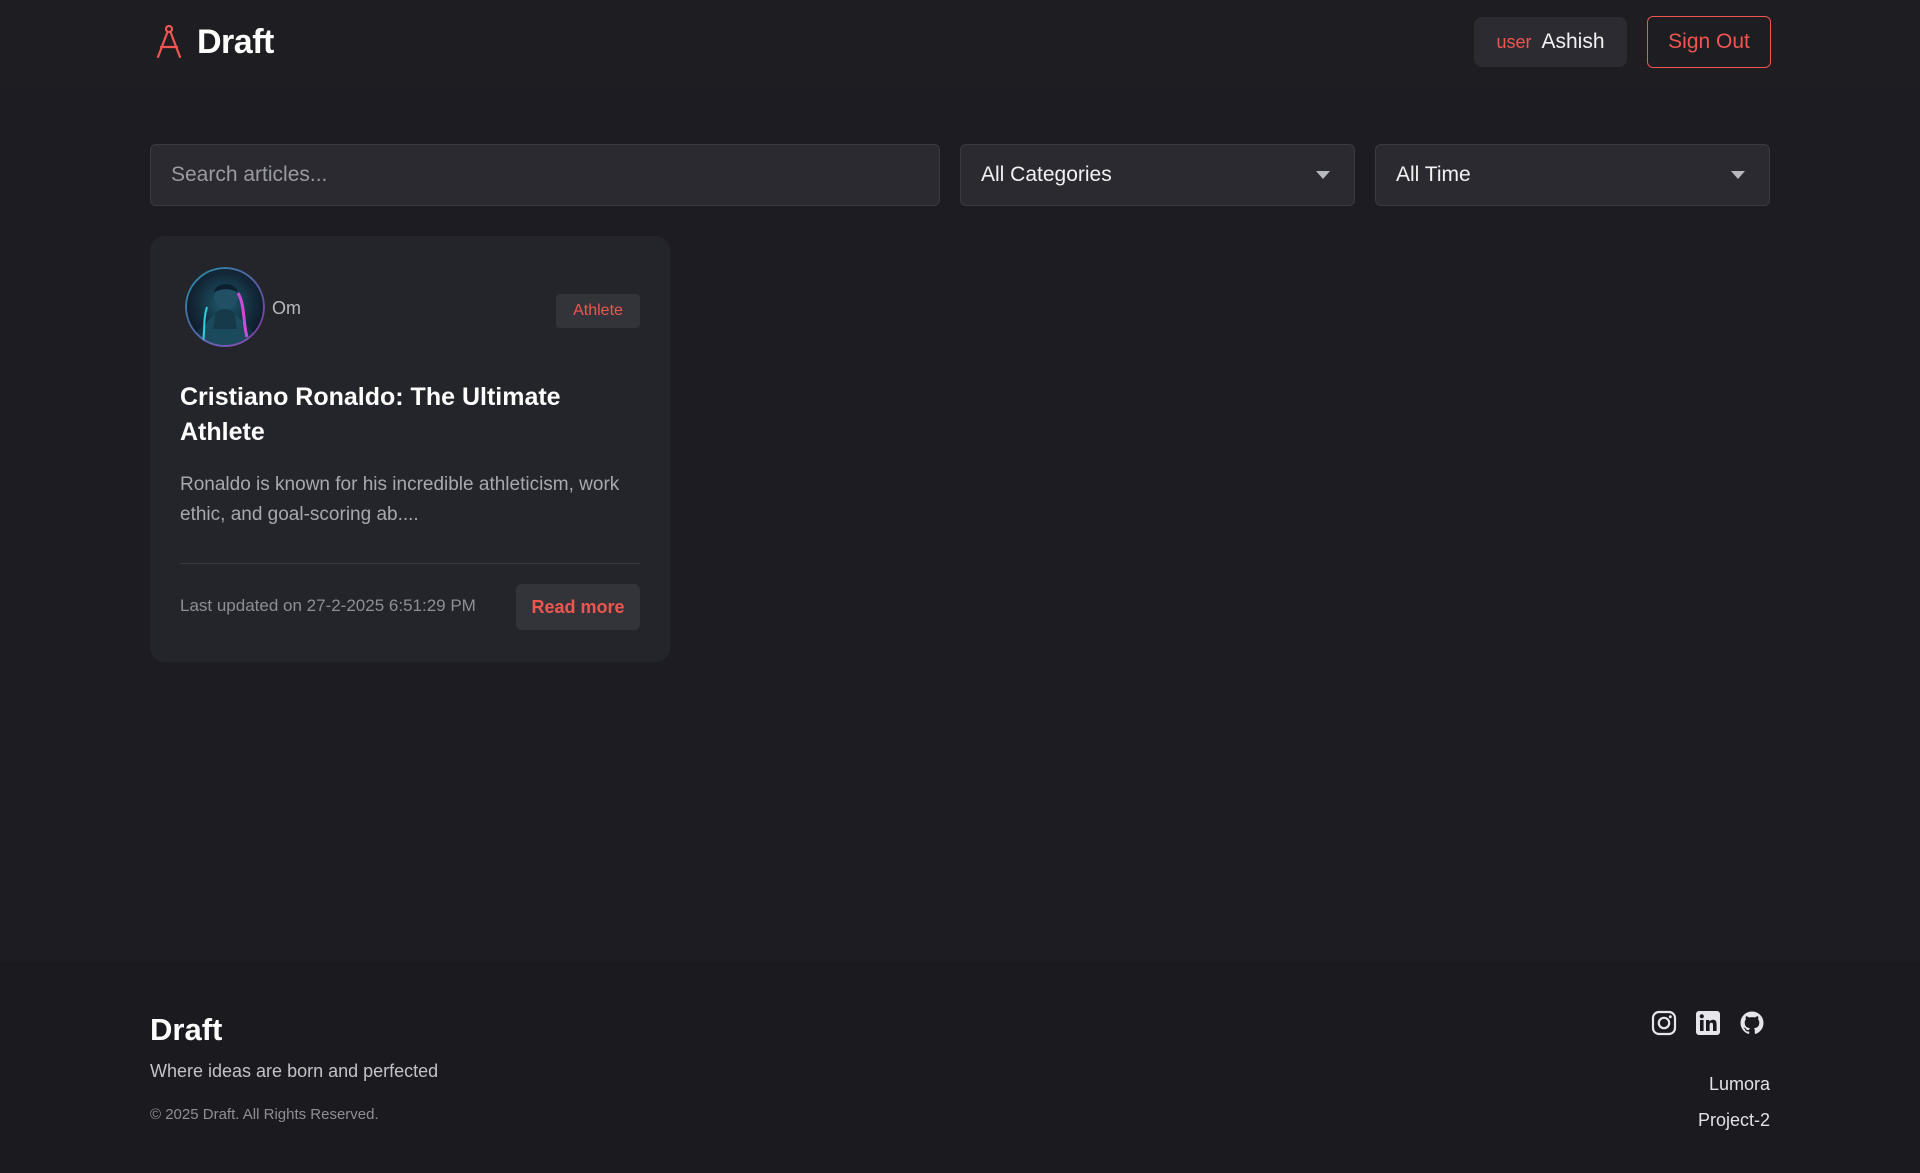 The height and width of the screenshot is (1173, 1920). Describe the element at coordinates (1157, 175) in the screenshot. I see `category-select: All Categories` at that location.